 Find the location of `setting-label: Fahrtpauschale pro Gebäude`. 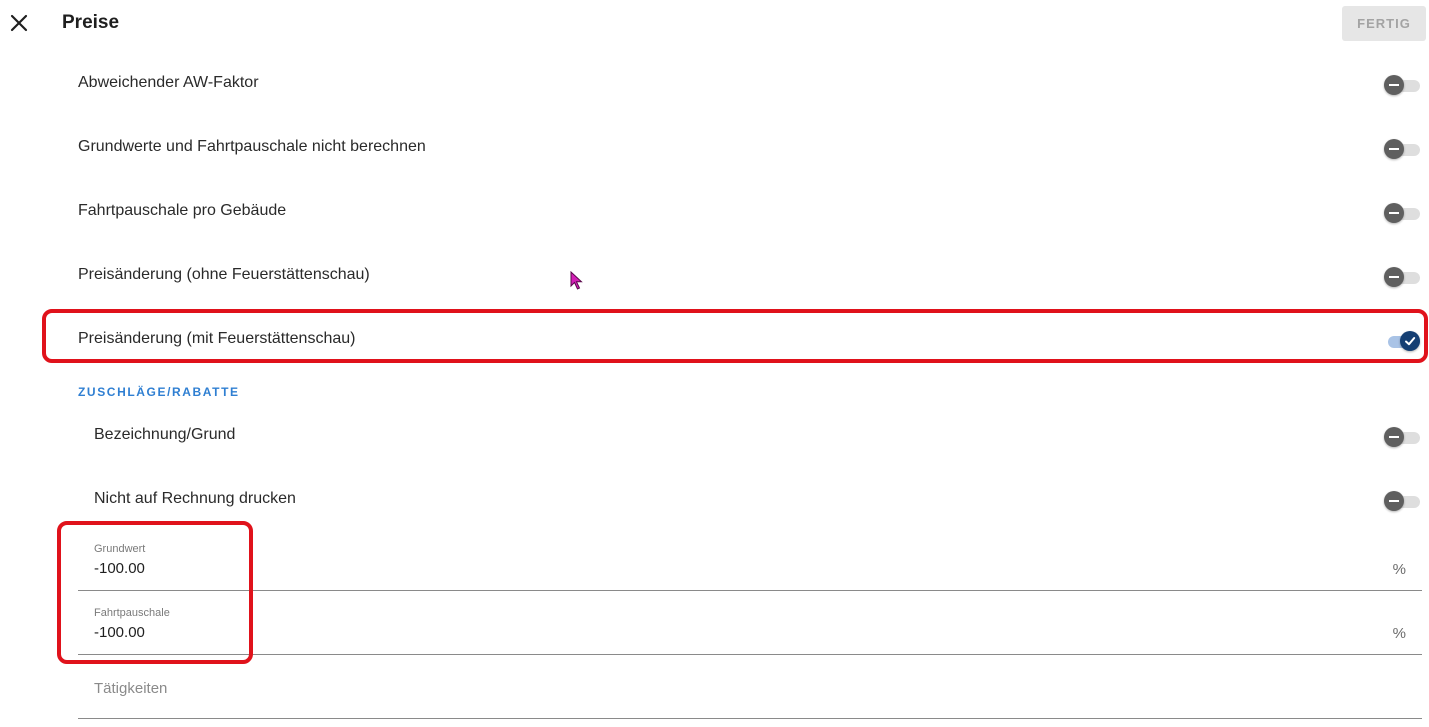

setting-label: Fahrtpauschale pro Gebäude is located at coordinates (182, 210).